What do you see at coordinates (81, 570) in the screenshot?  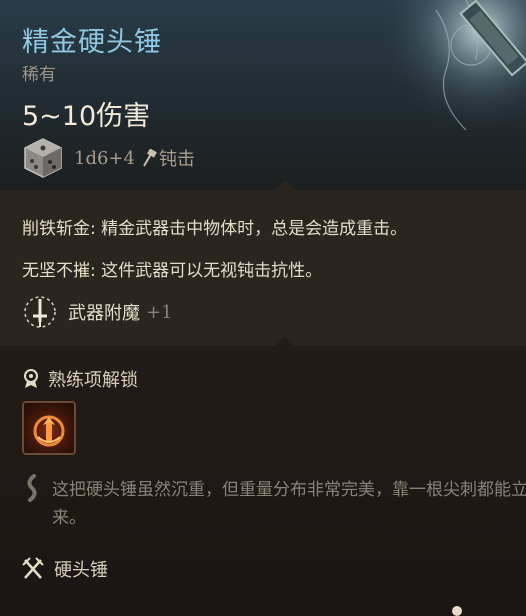 I see `weapon-type-label: 硬头锤` at bounding box center [81, 570].